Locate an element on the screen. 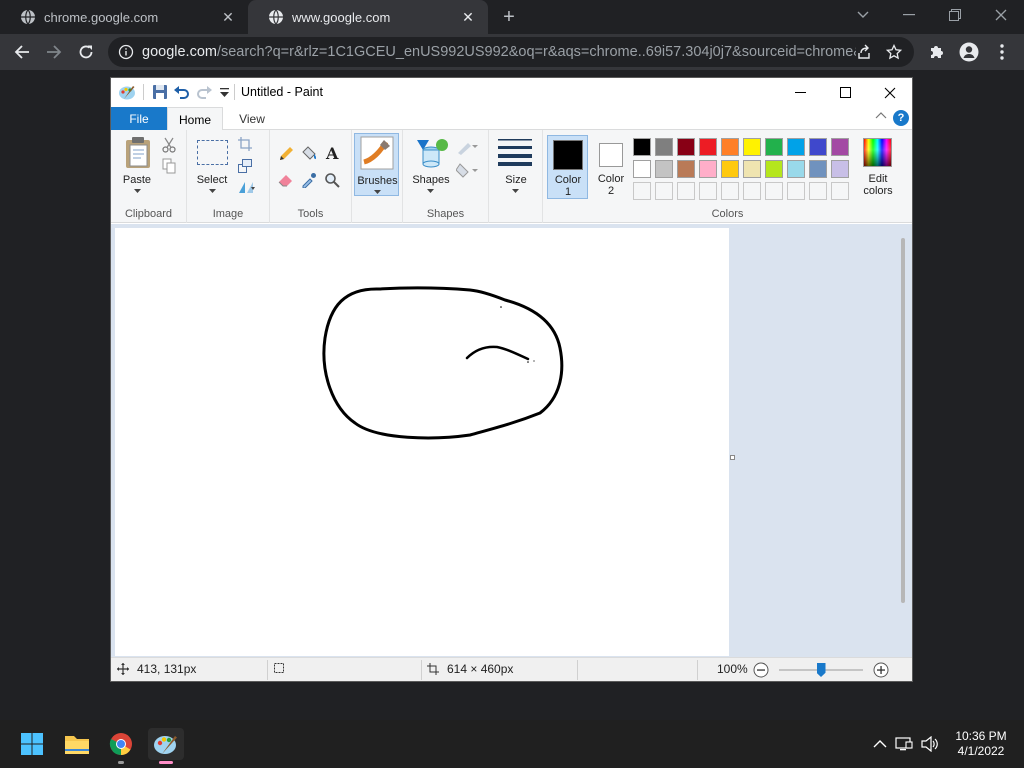  reload-button is located at coordinates (86, 52).